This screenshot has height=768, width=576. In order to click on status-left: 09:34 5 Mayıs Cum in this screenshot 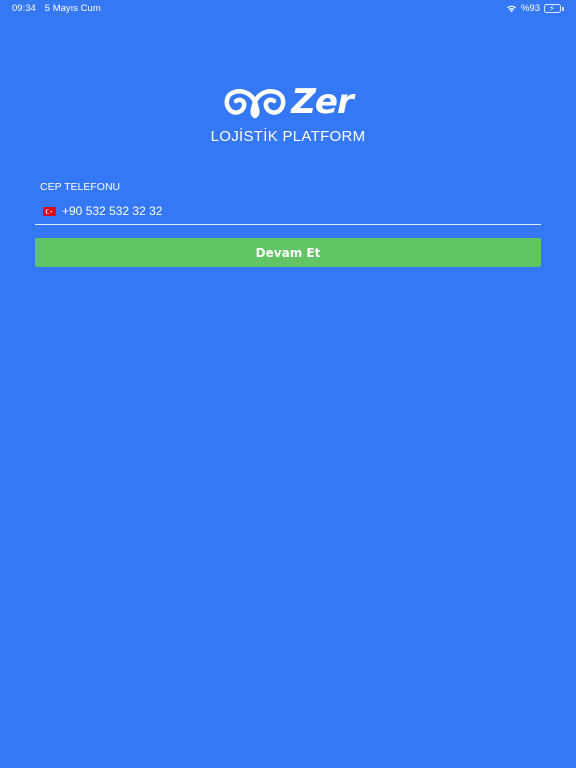, I will do `click(56, 8)`.